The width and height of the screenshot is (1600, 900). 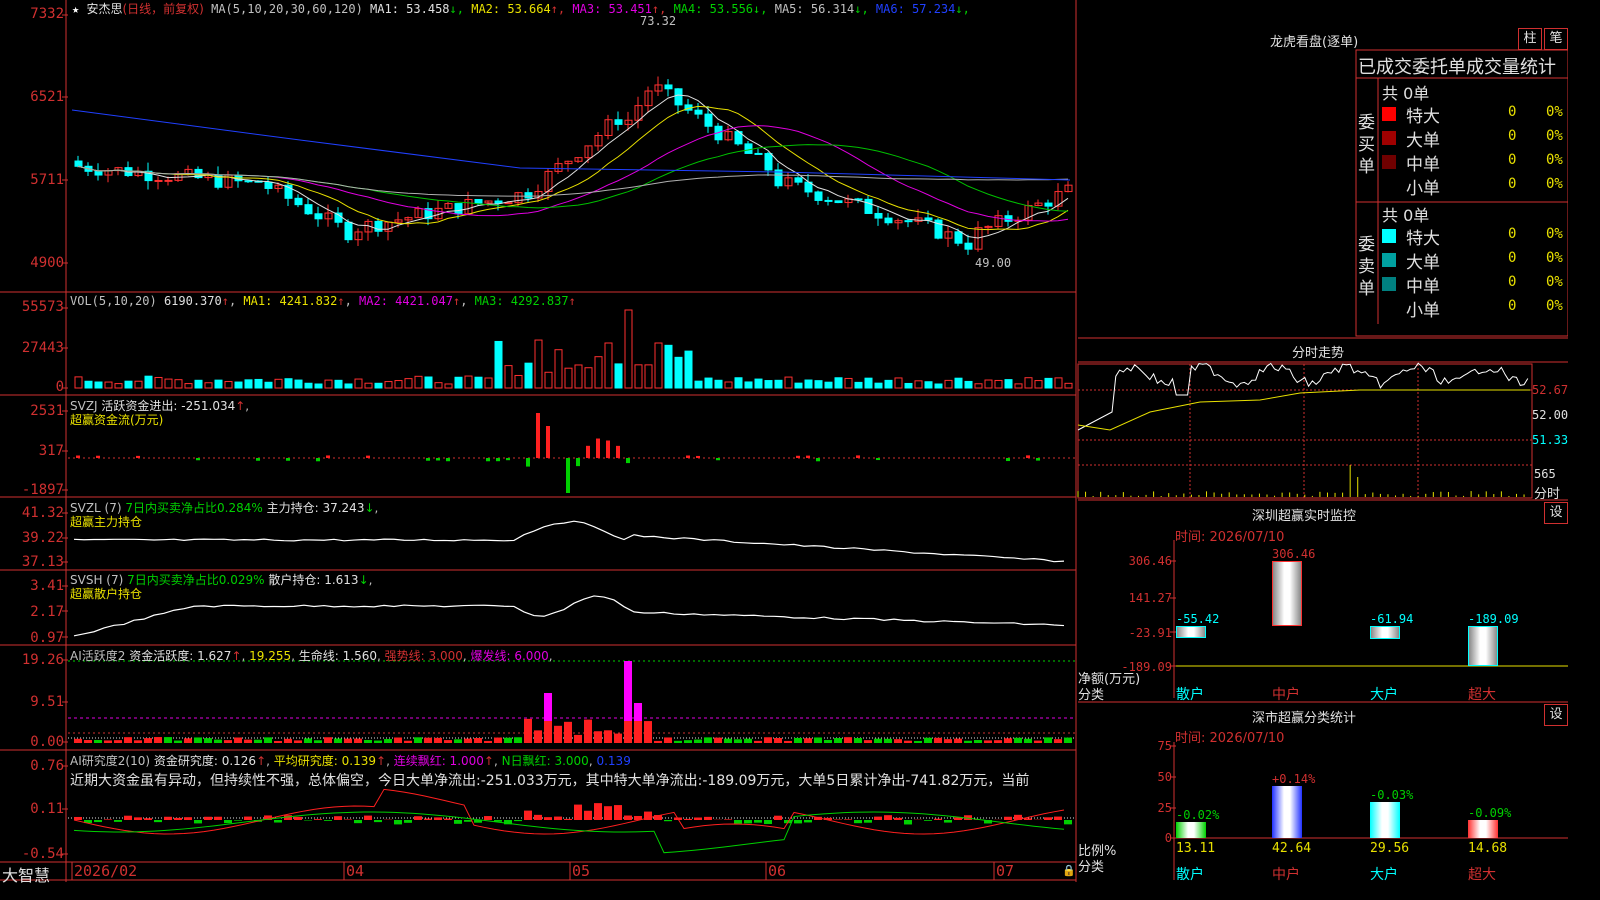 What do you see at coordinates (1556, 513) in the screenshot?
I see `monitor-settings-button: 设` at bounding box center [1556, 513].